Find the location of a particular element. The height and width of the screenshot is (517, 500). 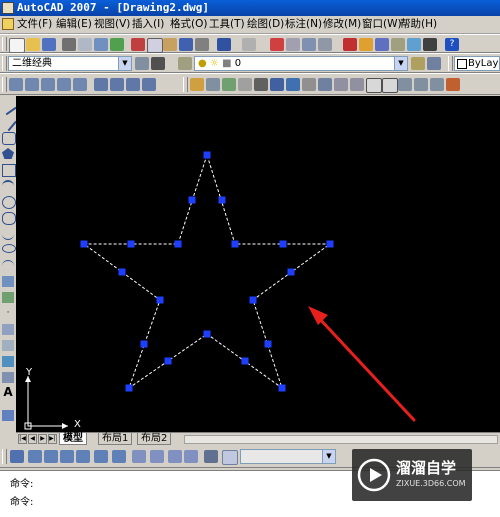

make-block-icon is located at coordinates (8, 297).